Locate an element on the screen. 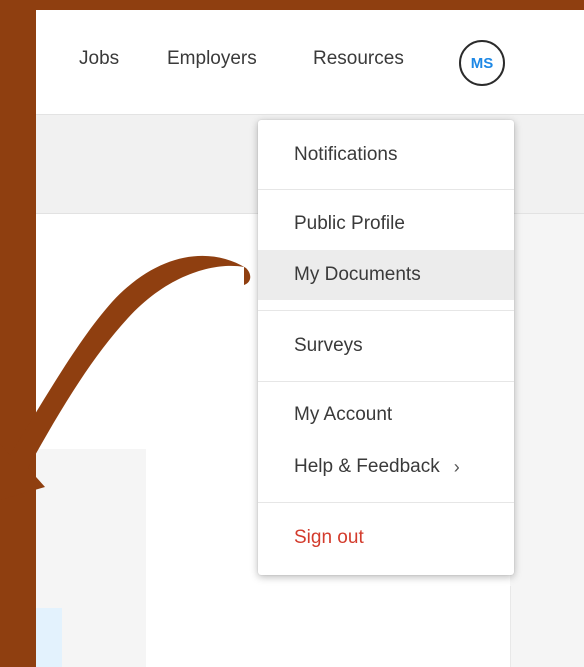  menu-item-help-feedback: Help & Feedback › is located at coordinates (386, 467).